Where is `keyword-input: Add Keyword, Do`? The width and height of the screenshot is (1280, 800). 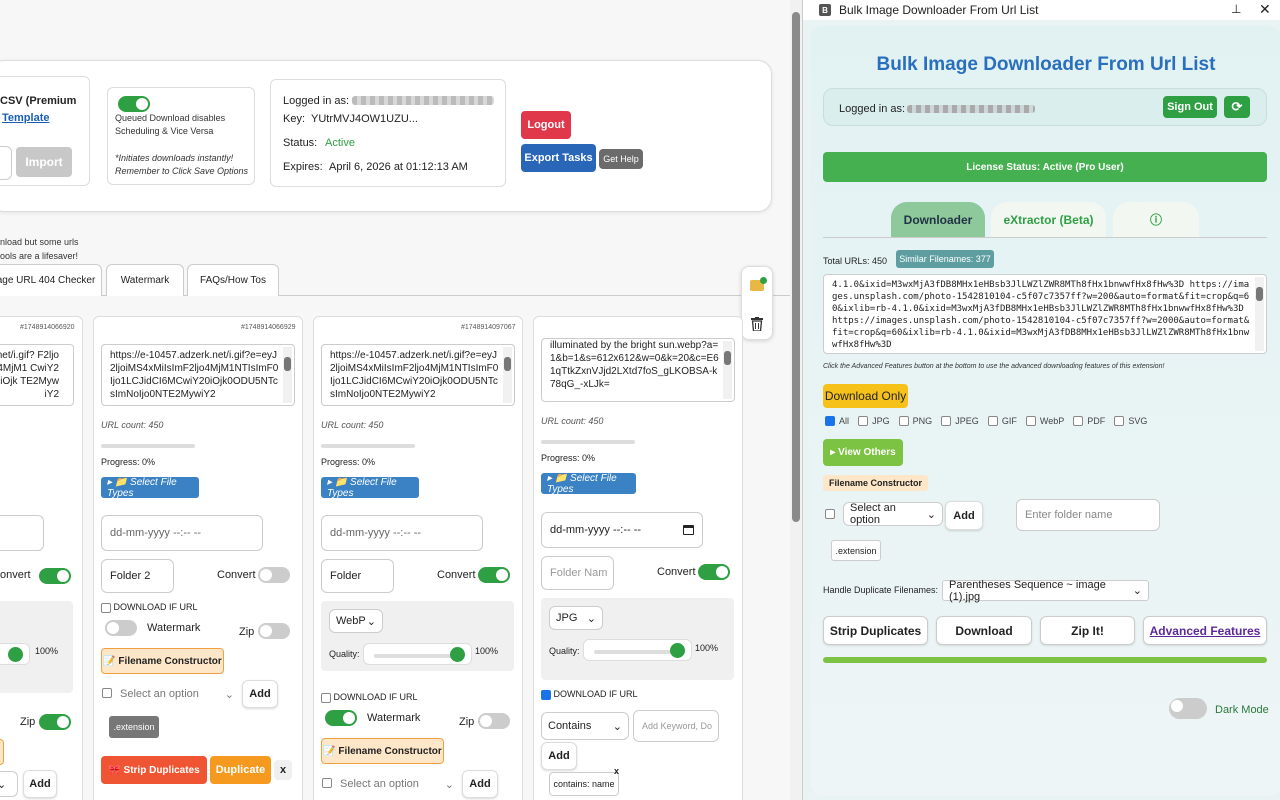 keyword-input: Add Keyword, Do is located at coordinates (676, 726).